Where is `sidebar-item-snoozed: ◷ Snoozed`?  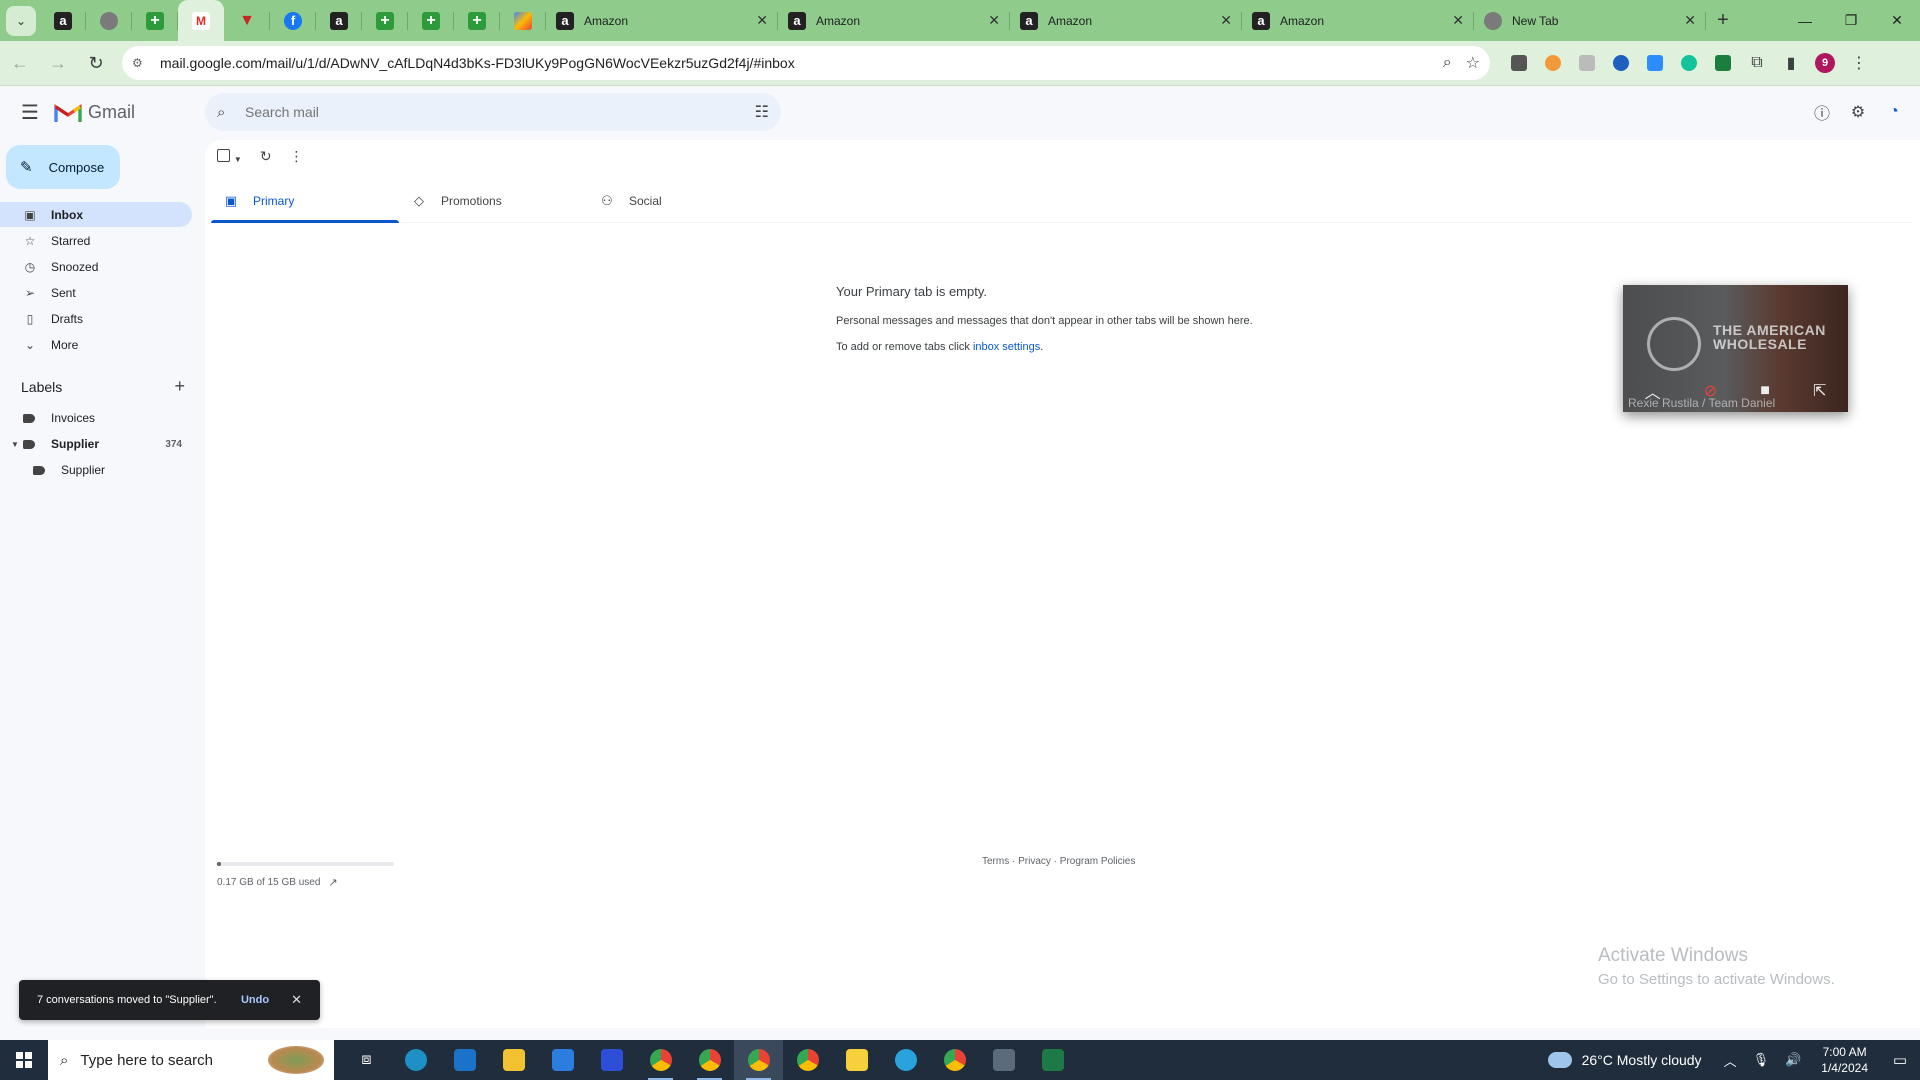
sidebar-item-snoozed: ◷ Snoozed is located at coordinates (96, 266).